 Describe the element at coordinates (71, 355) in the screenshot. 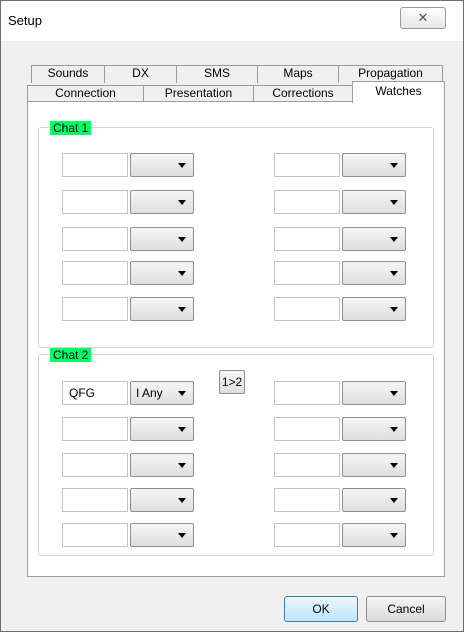

I see `chat2-label: Chat 2` at that location.